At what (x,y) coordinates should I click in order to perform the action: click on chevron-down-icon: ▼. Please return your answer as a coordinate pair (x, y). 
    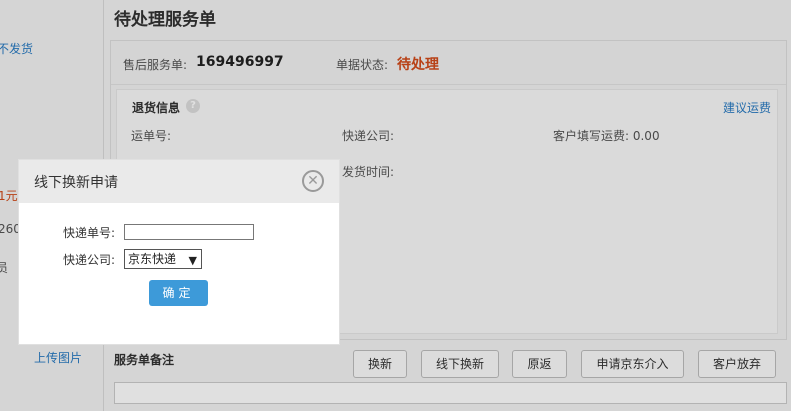
    Looking at the image, I should click on (192, 260).